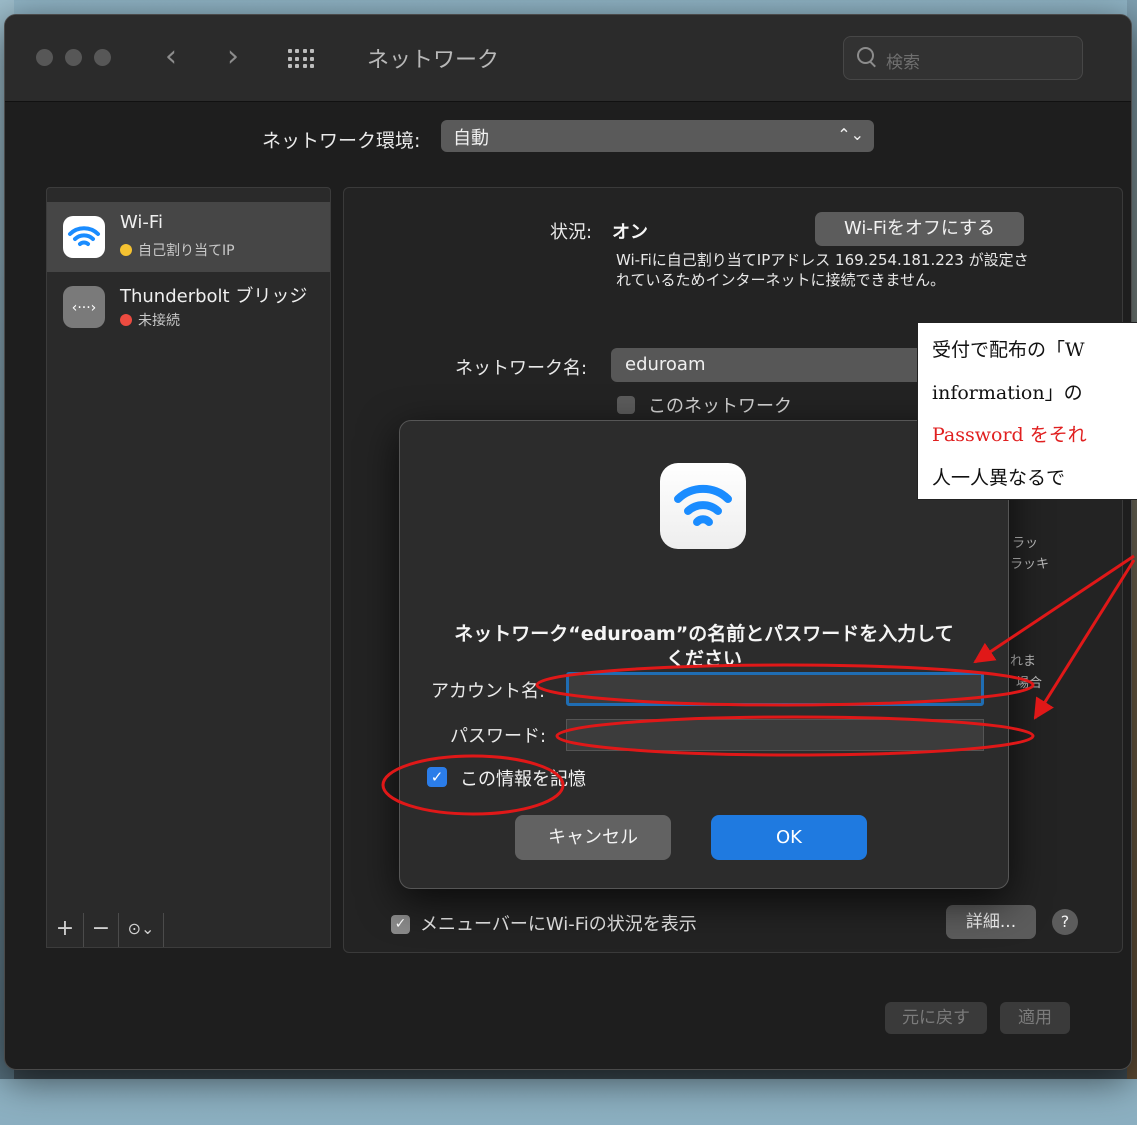 This screenshot has height=1125, width=1137. What do you see at coordinates (186, 251) in the screenshot?
I see `service-status-text: 自己割り当てIP` at bounding box center [186, 251].